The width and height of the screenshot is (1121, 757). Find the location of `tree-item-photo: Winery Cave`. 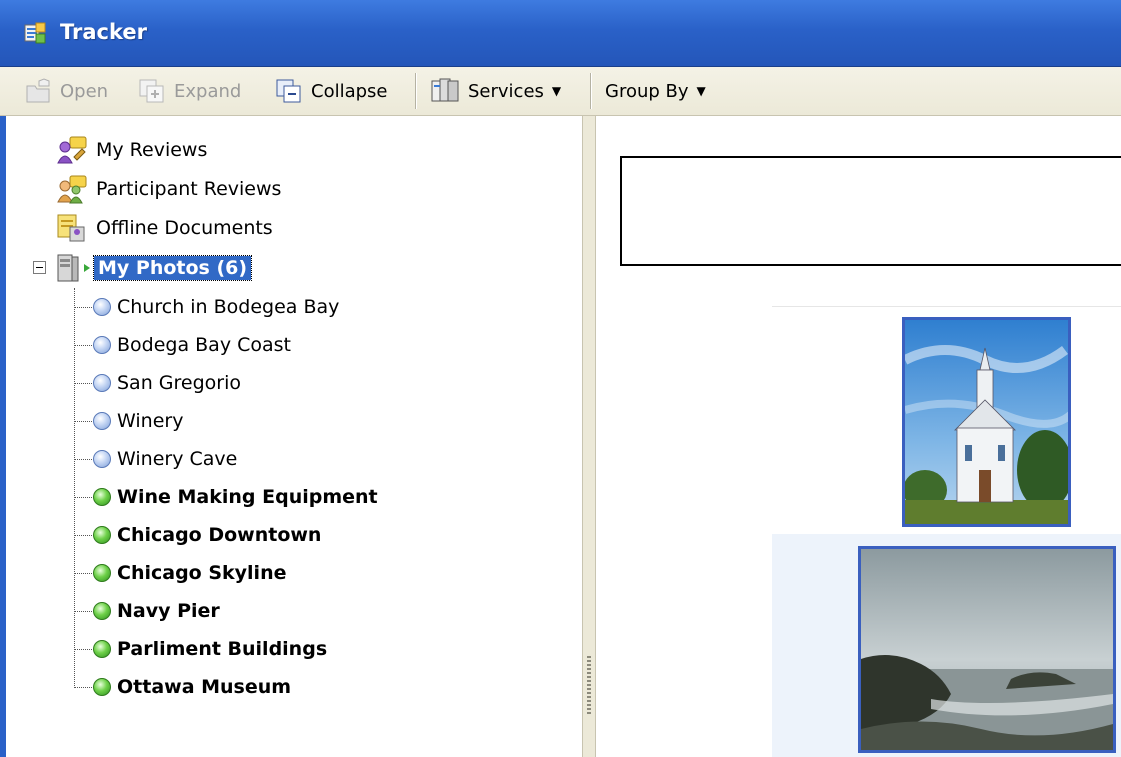

tree-item-photo: Winery Cave is located at coordinates (165, 459).